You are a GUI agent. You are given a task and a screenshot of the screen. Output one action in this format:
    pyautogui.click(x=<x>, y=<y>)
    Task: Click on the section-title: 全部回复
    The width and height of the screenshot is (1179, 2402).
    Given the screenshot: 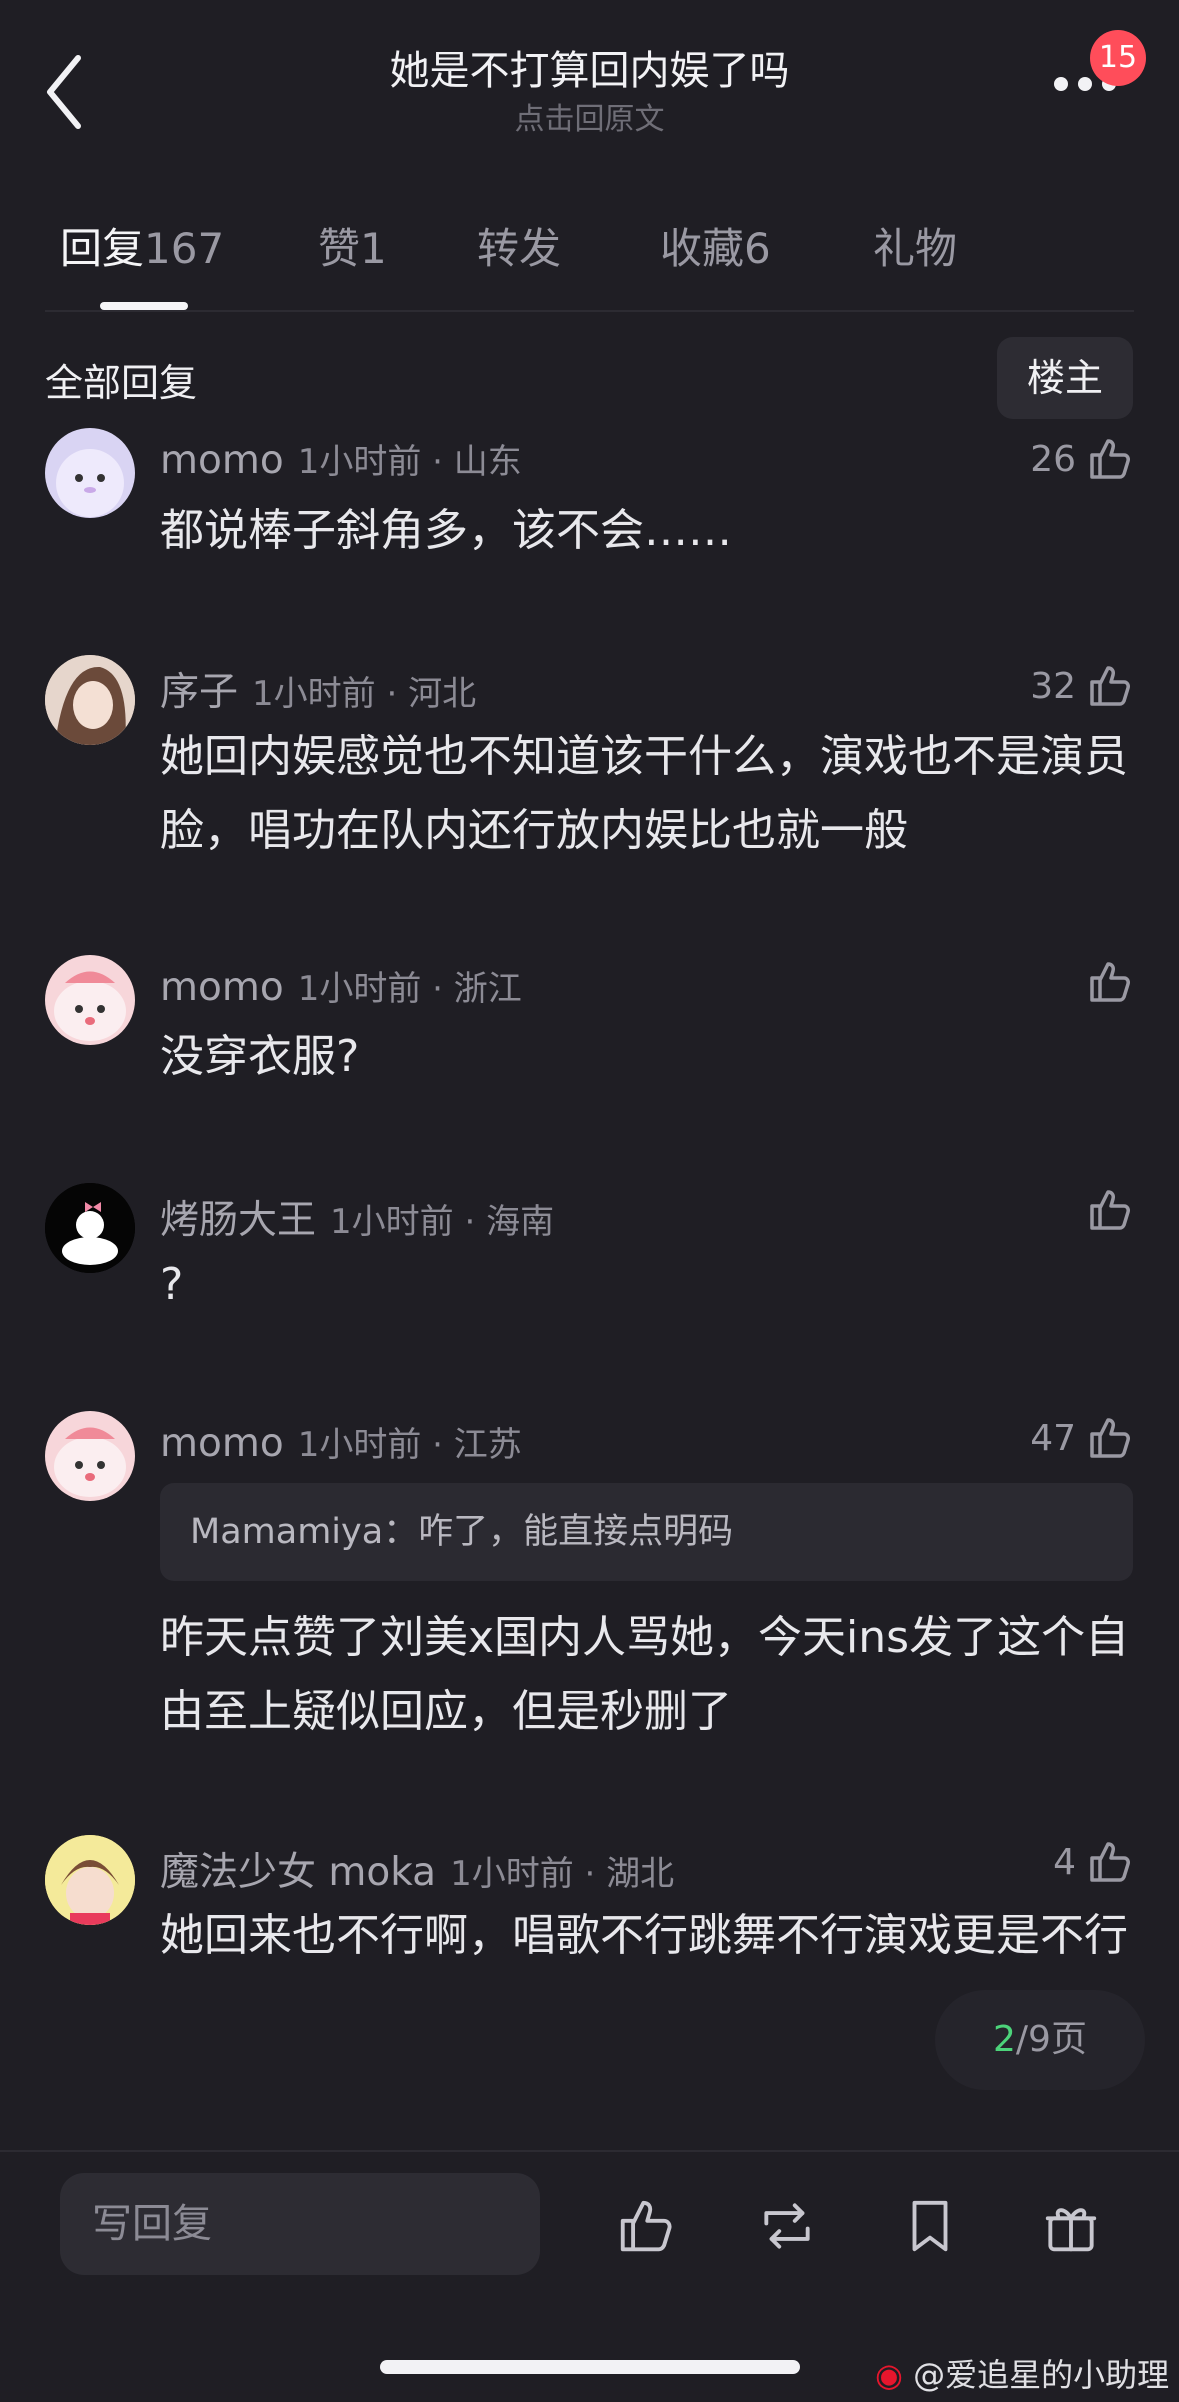 What is the action you would take?
    pyautogui.click(x=121, y=383)
    